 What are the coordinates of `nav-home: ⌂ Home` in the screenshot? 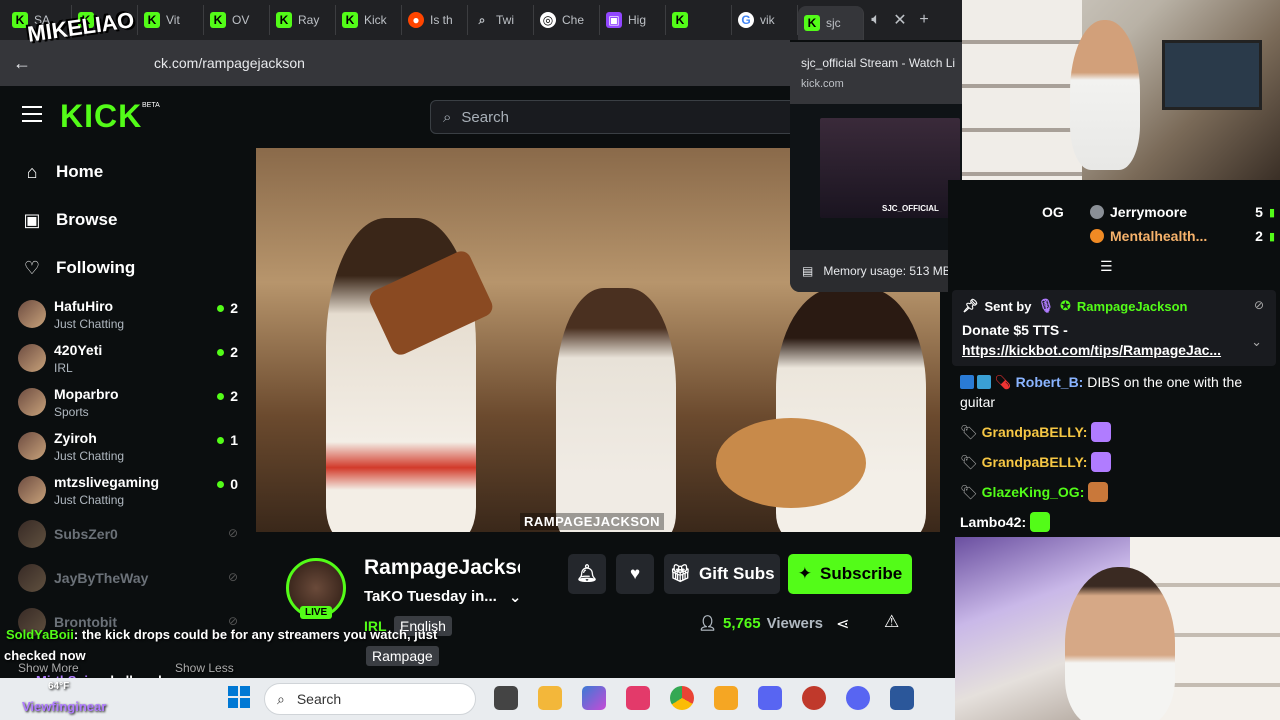 It's located at (126, 172).